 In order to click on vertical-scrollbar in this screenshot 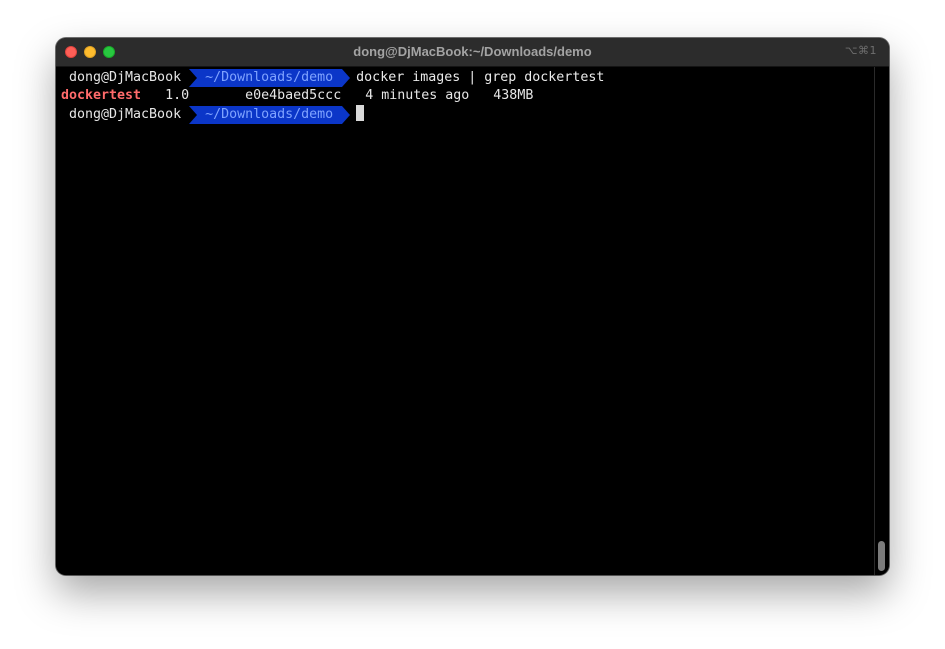, I will do `click(881, 321)`.